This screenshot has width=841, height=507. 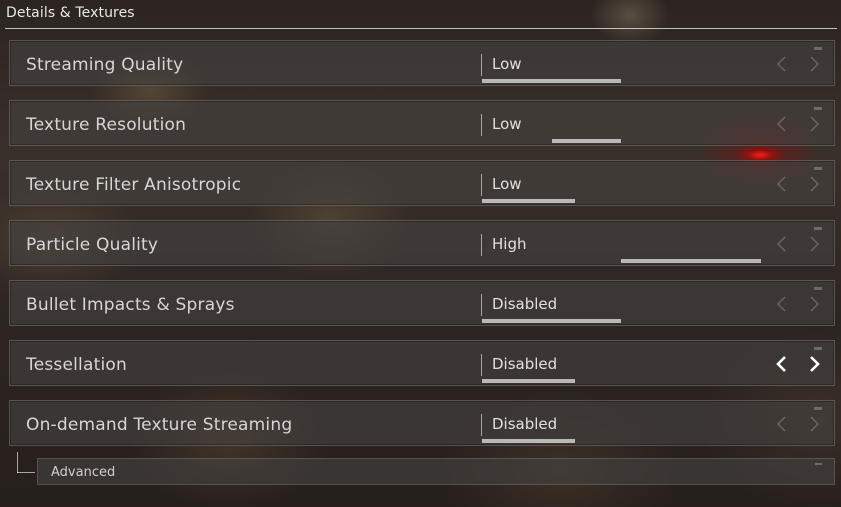 What do you see at coordinates (422, 183) in the screenshot?
I see `setting-row-texture-filter-anisotropic: Texture Filter Anisotropic Low` at bounding box center [422, 183].